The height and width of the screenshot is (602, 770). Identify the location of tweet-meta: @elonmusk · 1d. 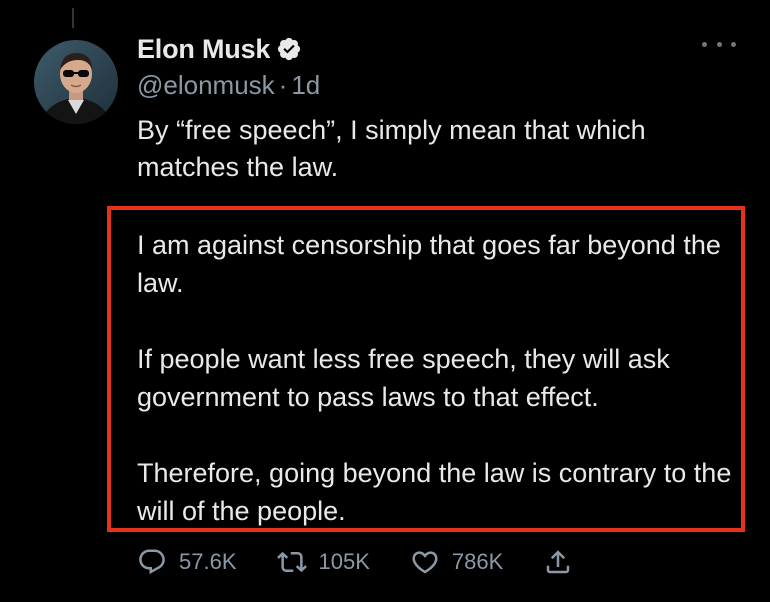
(228, 85).